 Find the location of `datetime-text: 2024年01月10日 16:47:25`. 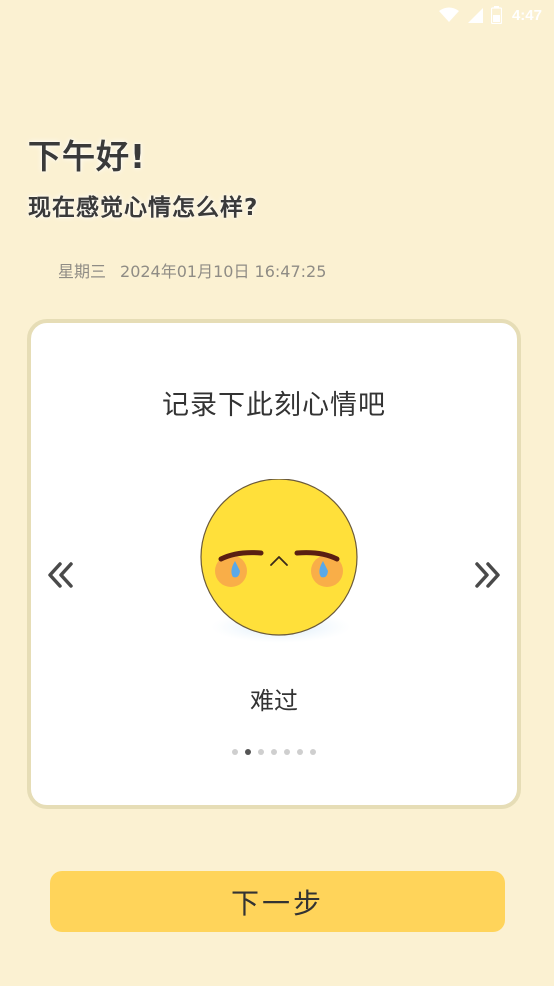

datetime-text: 2024年01月10日 16:47:25 is located at coordinates (223, 271).